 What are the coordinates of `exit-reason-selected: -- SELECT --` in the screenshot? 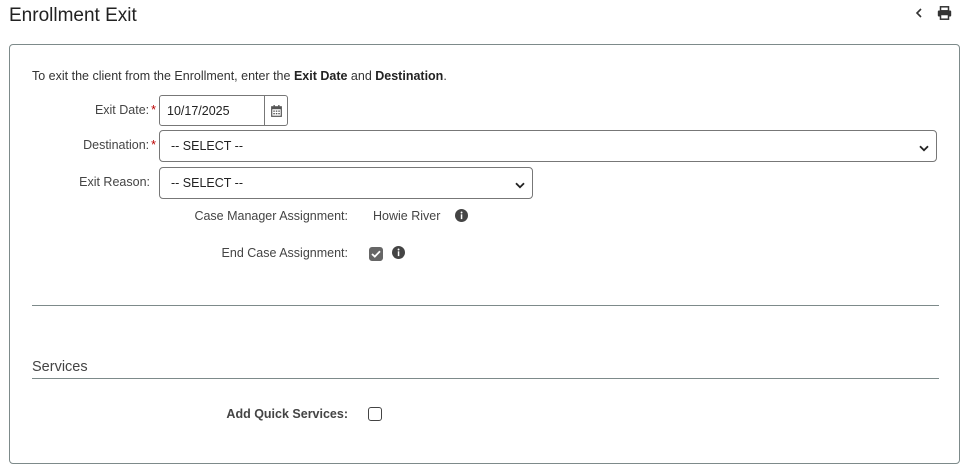 It's located at (207, 183).